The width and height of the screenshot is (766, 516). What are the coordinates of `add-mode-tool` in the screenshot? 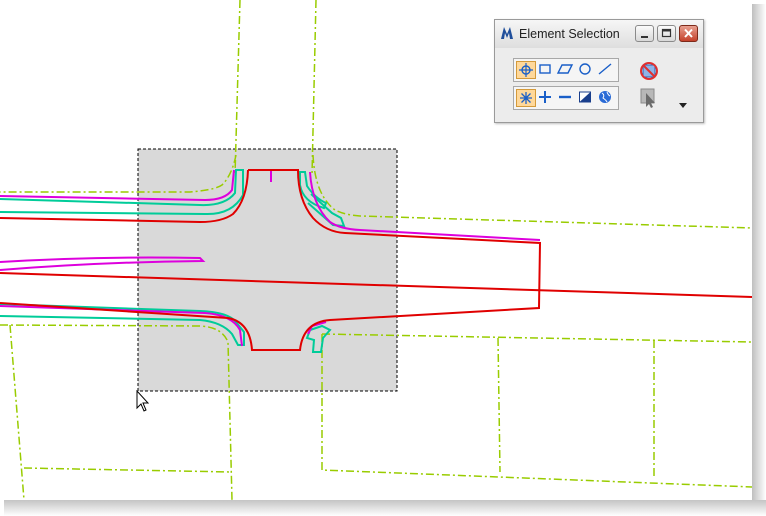 It's located at (546, 98).